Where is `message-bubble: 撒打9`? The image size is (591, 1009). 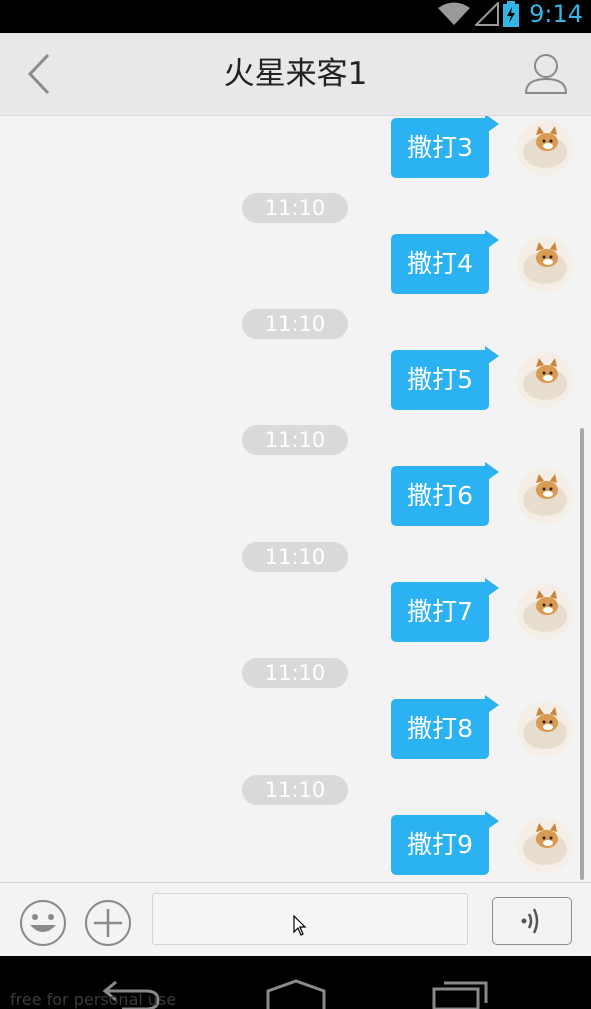 message-bubble: 撒打9 is located at coordinates (440, 845).